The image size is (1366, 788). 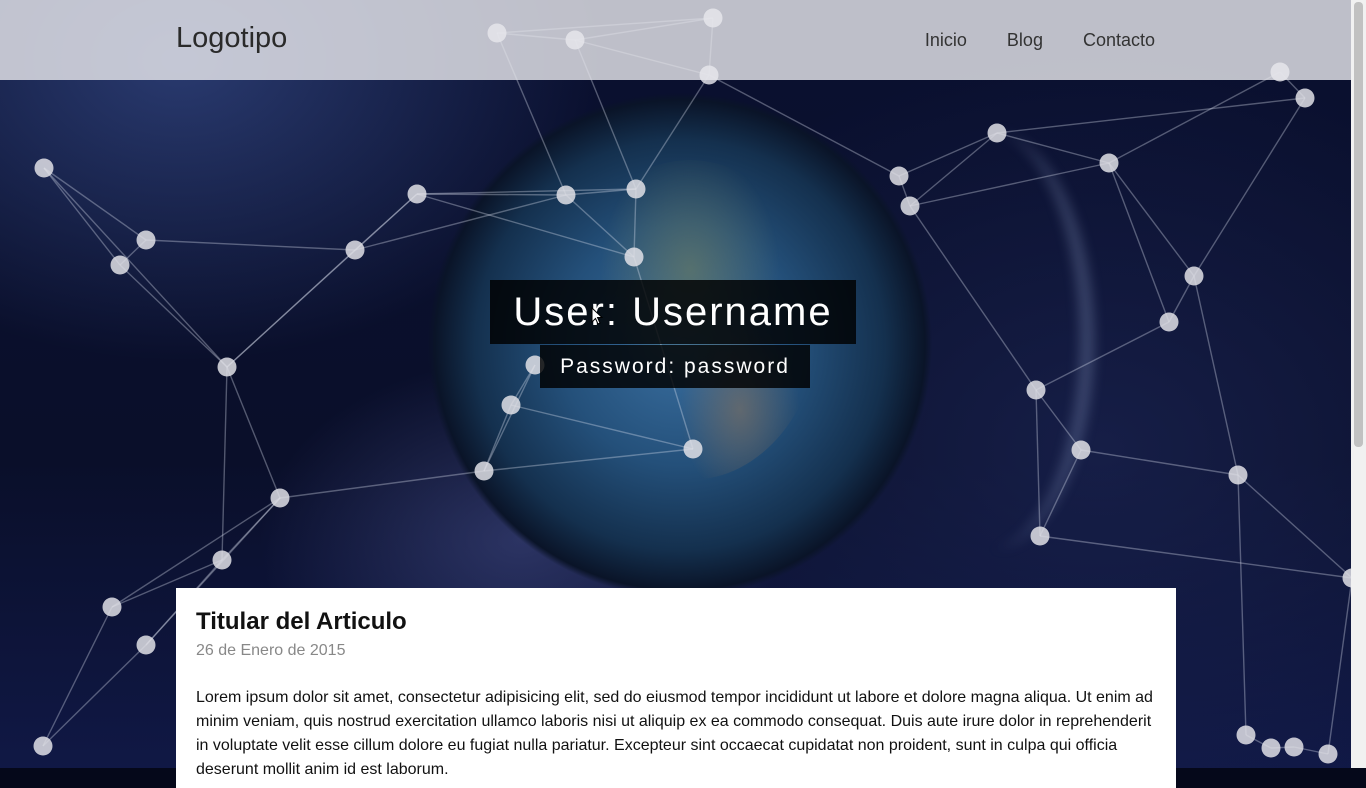 What do you see at coordinates (1119, 40) in the screenshot?
I see `nav-contacto: Contacto` at bounding box center [1119, 40].